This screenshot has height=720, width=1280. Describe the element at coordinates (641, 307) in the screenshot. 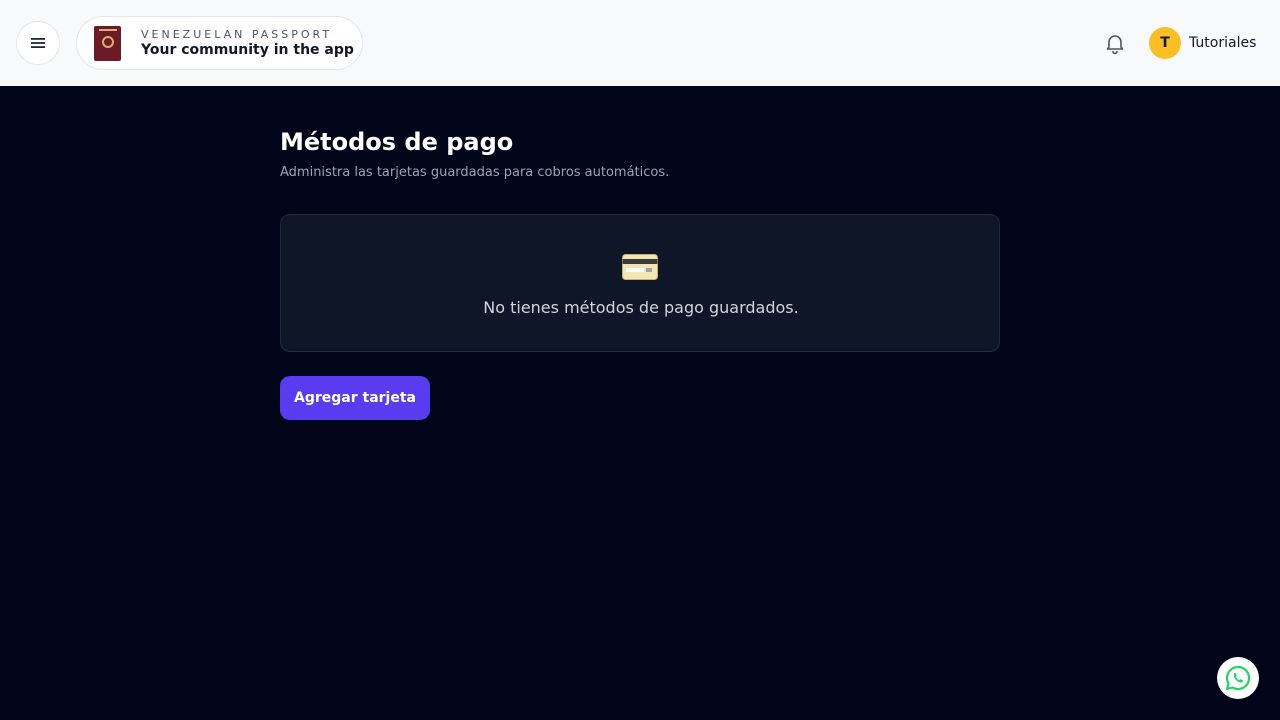

I see `empty-state-message: No tienes métodos de pago guardados.` at that location.